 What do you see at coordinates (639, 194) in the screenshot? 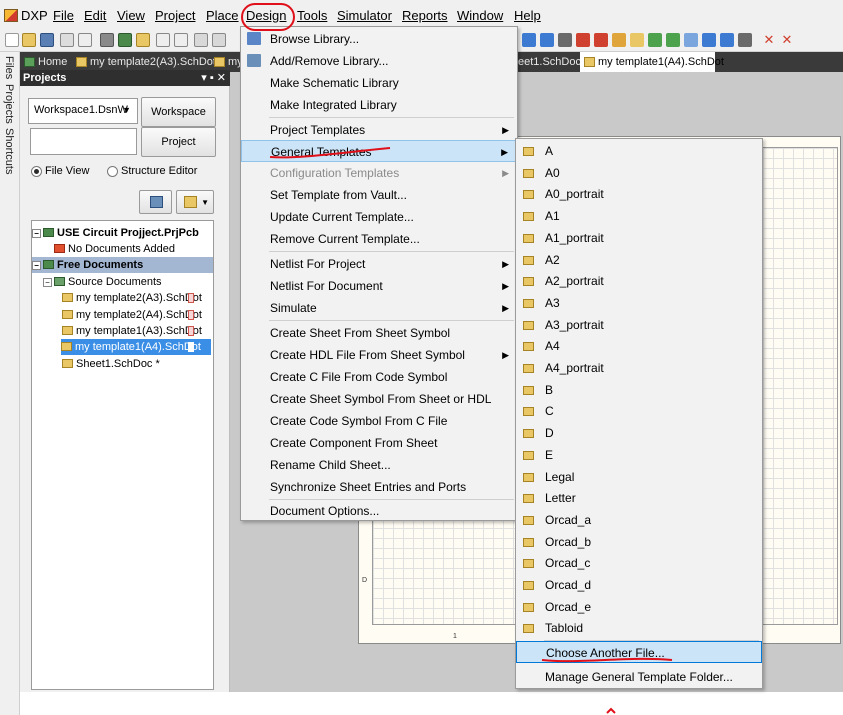
I see `template-item: A0_portrait` at bounding box center [639, 194].